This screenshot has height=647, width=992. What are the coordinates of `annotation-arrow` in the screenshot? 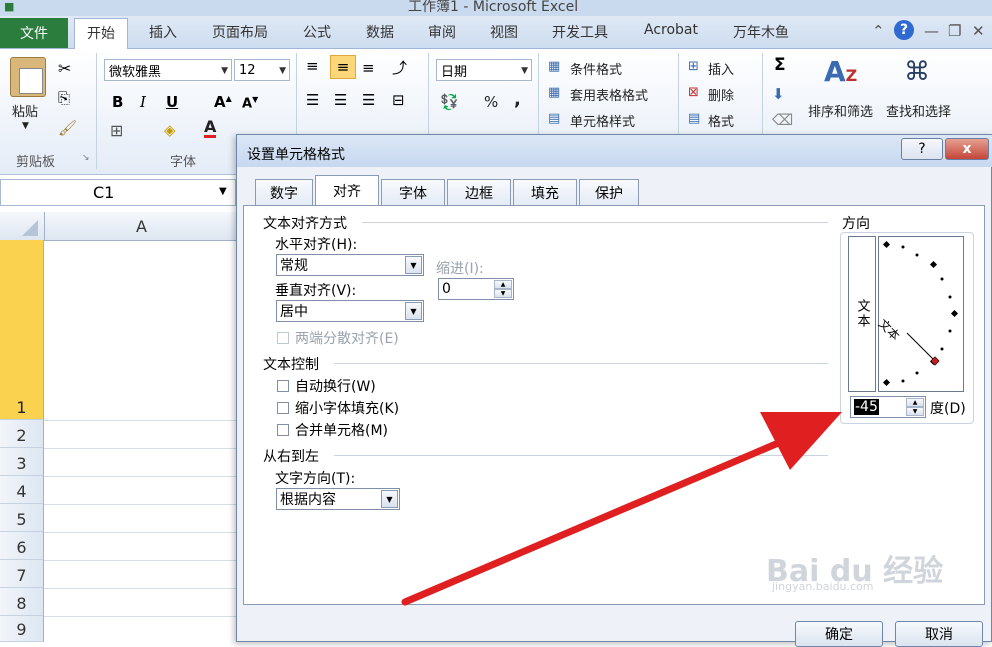 It's located at (621, 509).